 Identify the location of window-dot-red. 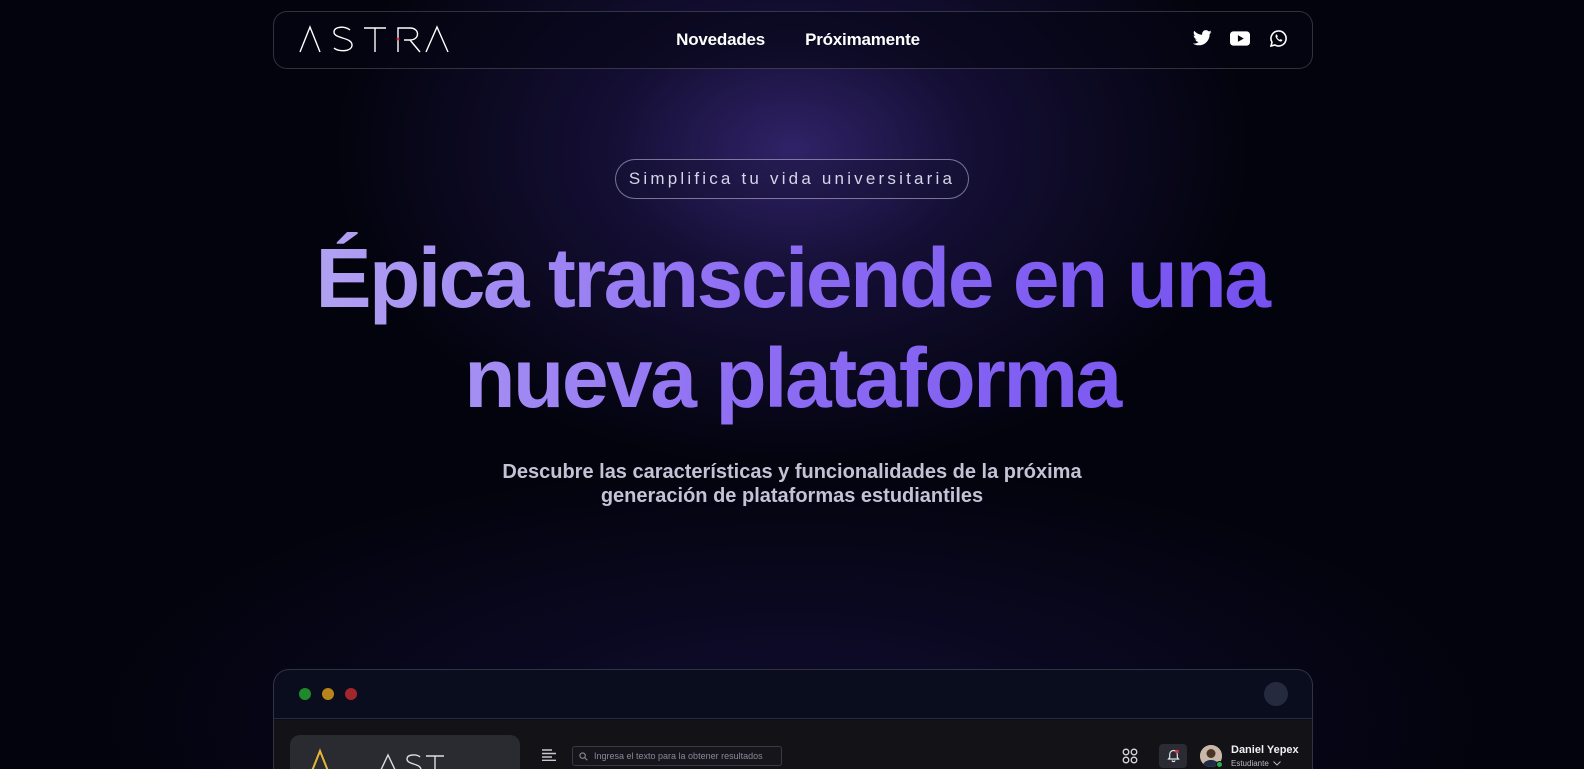
(351, 694).